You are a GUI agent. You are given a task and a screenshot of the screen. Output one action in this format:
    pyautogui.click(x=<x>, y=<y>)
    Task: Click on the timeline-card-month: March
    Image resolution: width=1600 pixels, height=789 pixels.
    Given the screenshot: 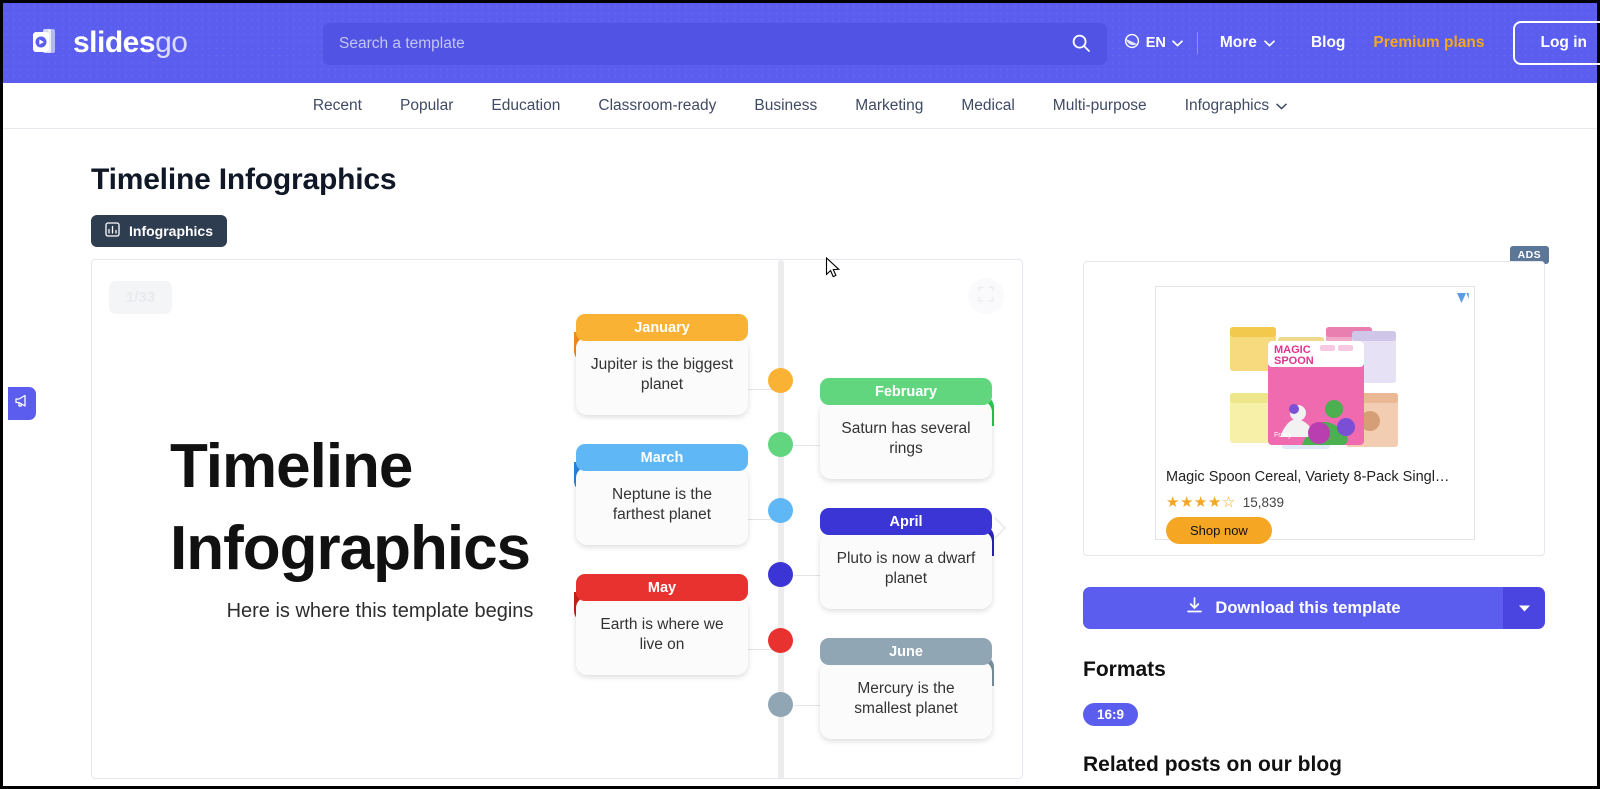 What is the action you would take?
    pyautogui.click(x=662, y=457)
    